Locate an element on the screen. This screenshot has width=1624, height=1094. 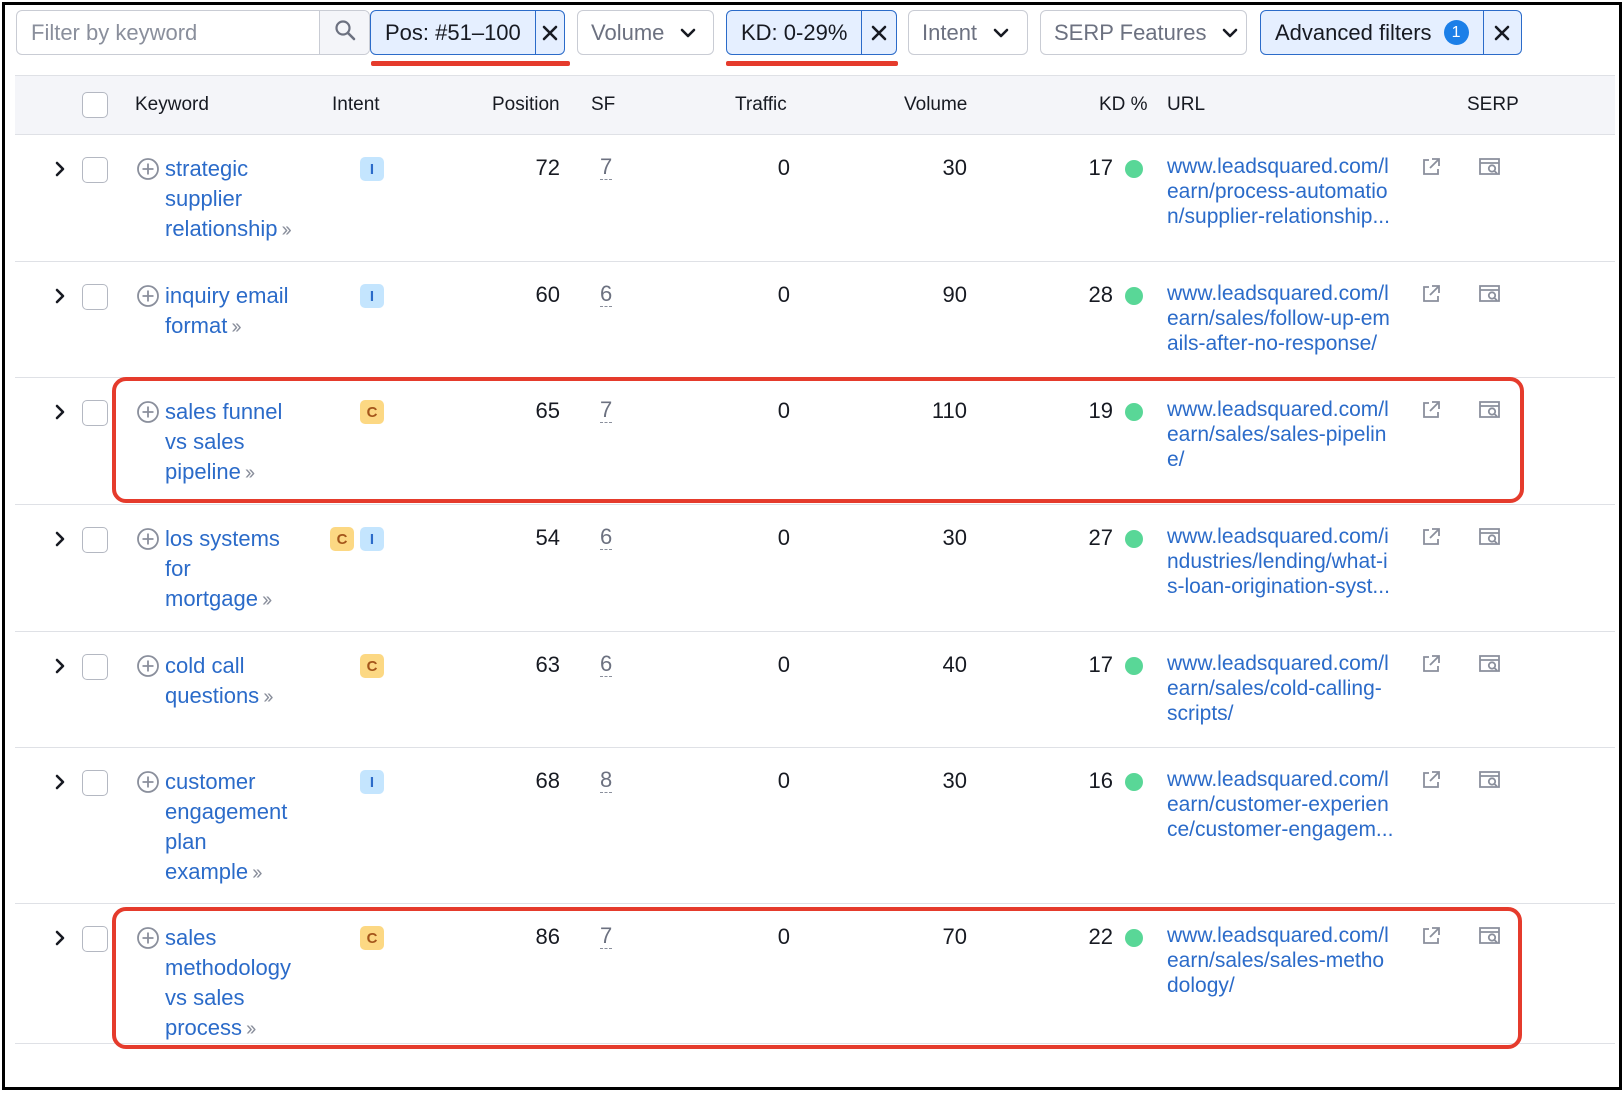
position-value: 72 is located at coordinates (547, 167).